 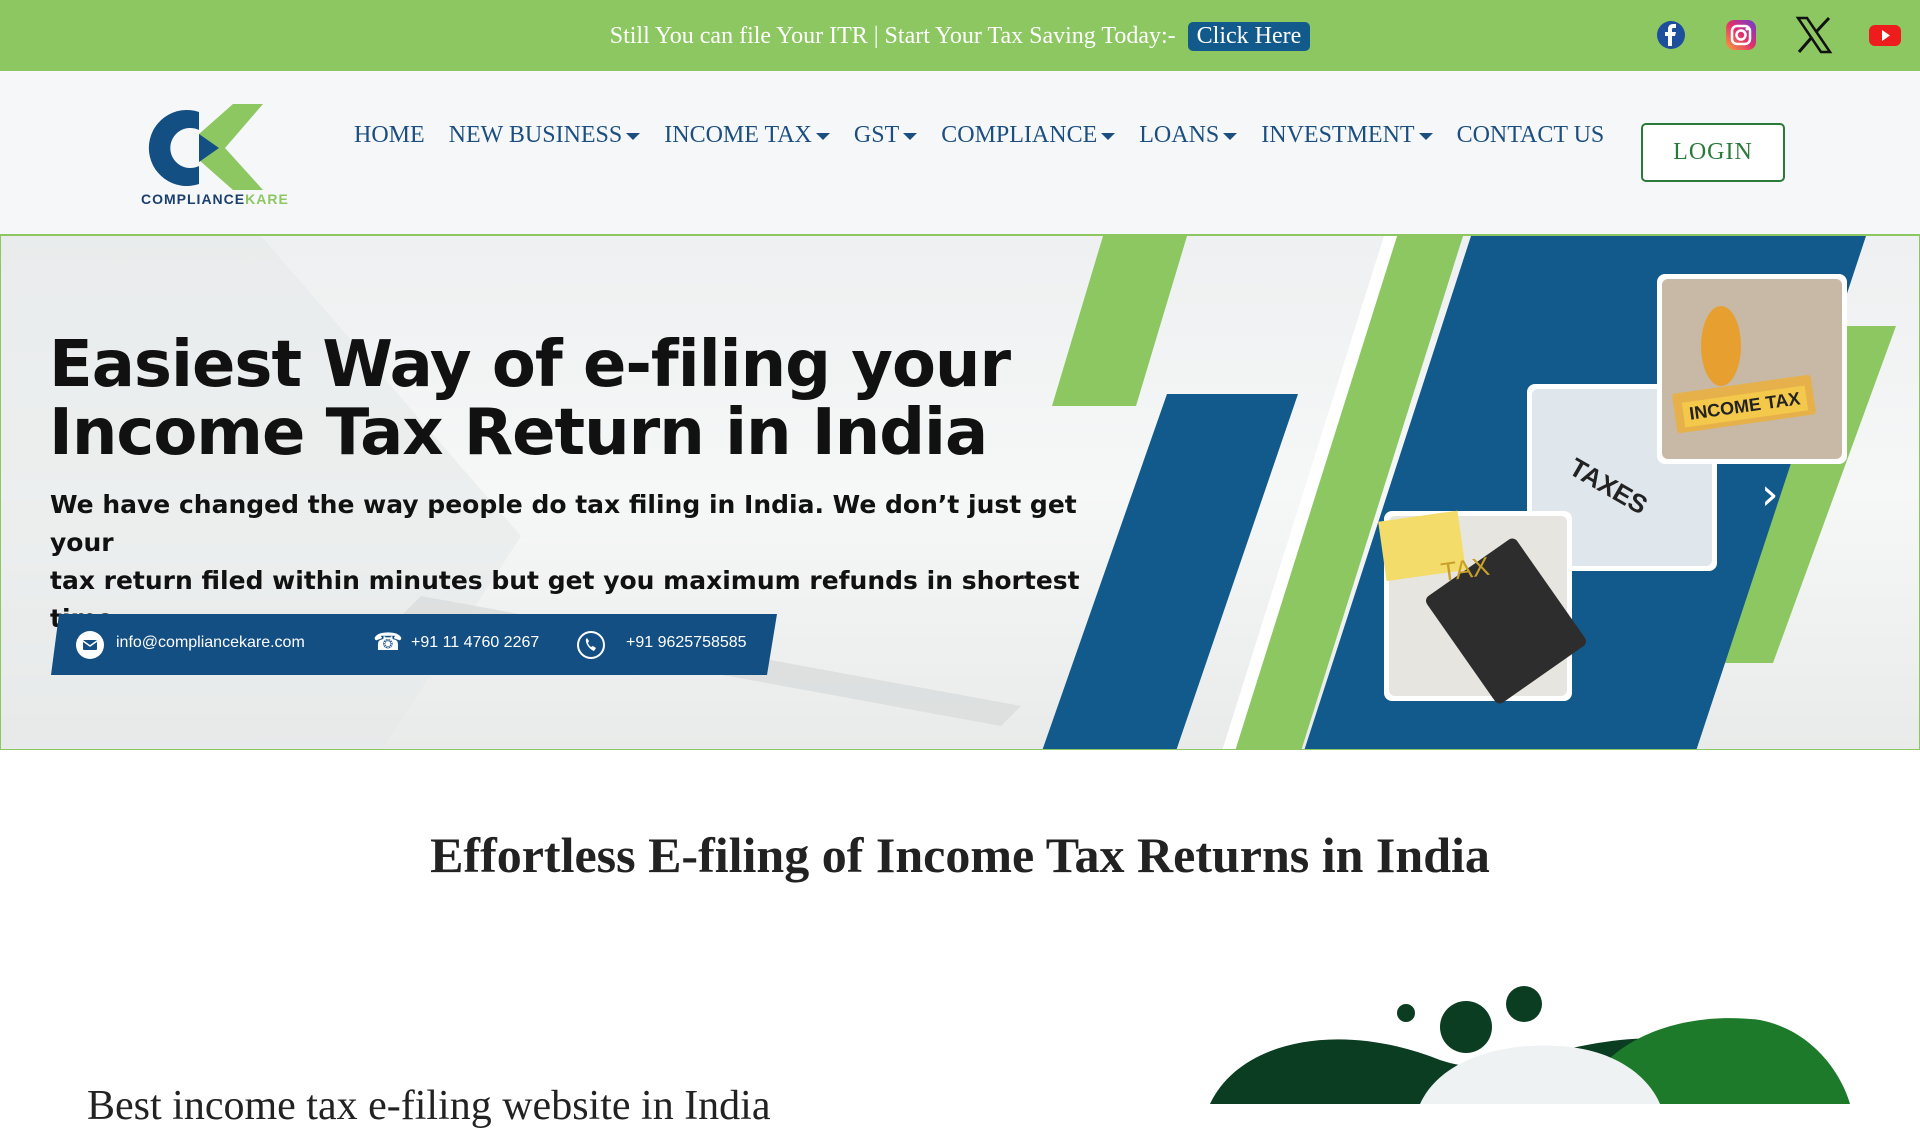 I want to click on nav-item-label: HOME, so click(x=389, y=135).